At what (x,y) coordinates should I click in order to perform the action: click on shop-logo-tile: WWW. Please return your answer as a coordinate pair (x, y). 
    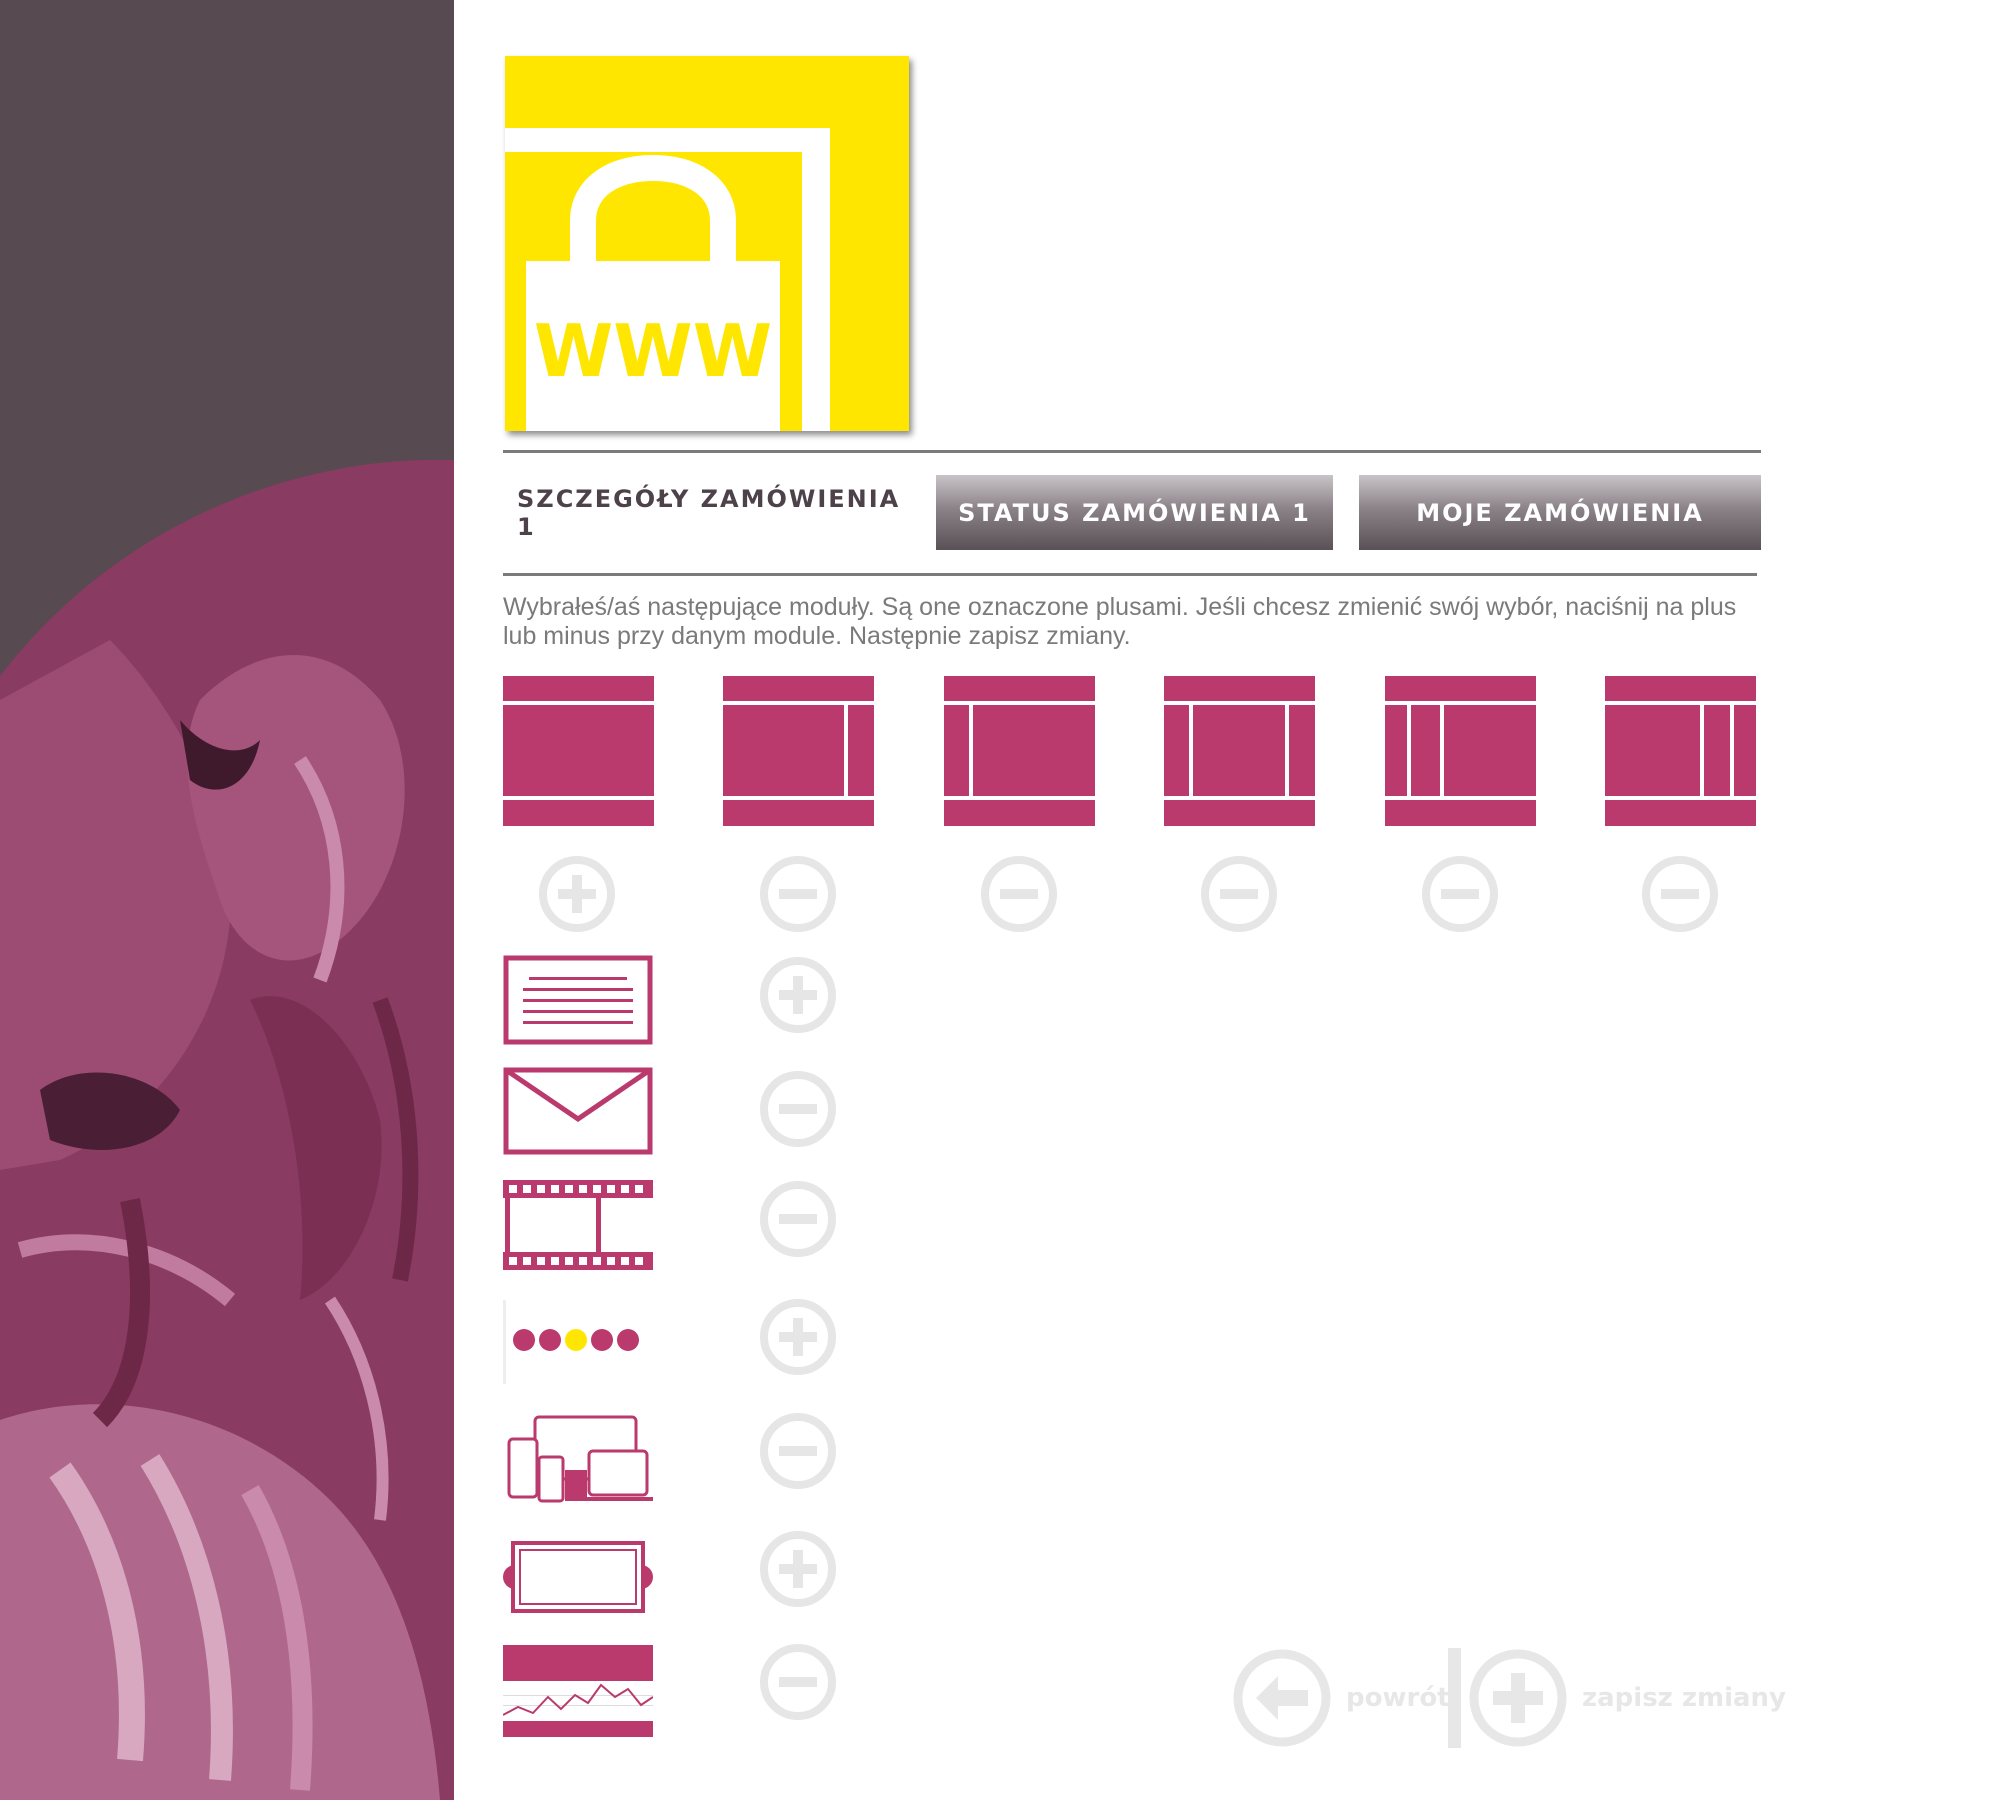
    Looking at the image, I should click on (707, 243).